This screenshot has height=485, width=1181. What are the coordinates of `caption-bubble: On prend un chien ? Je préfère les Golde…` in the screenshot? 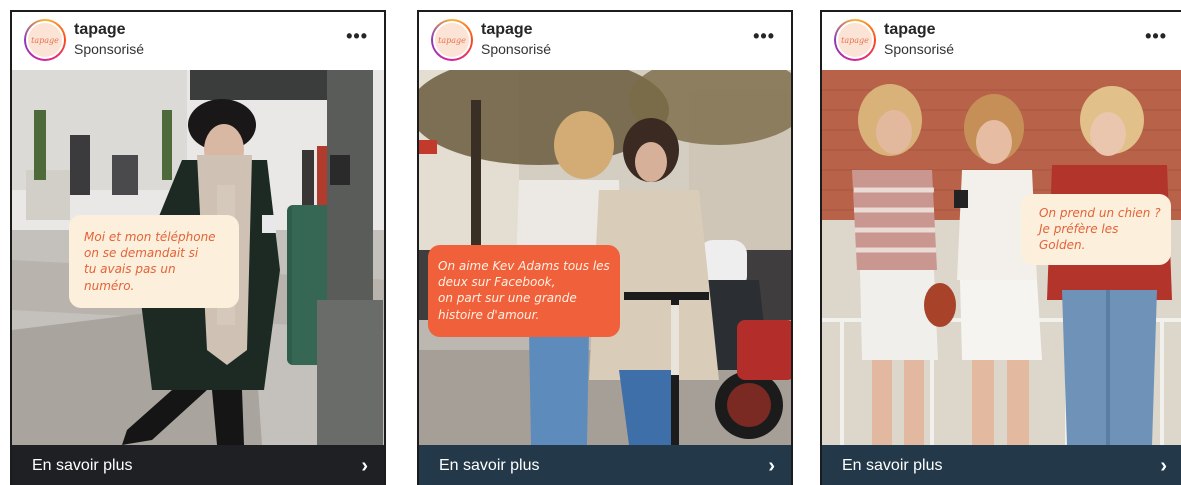 It's located at (1096, 229).